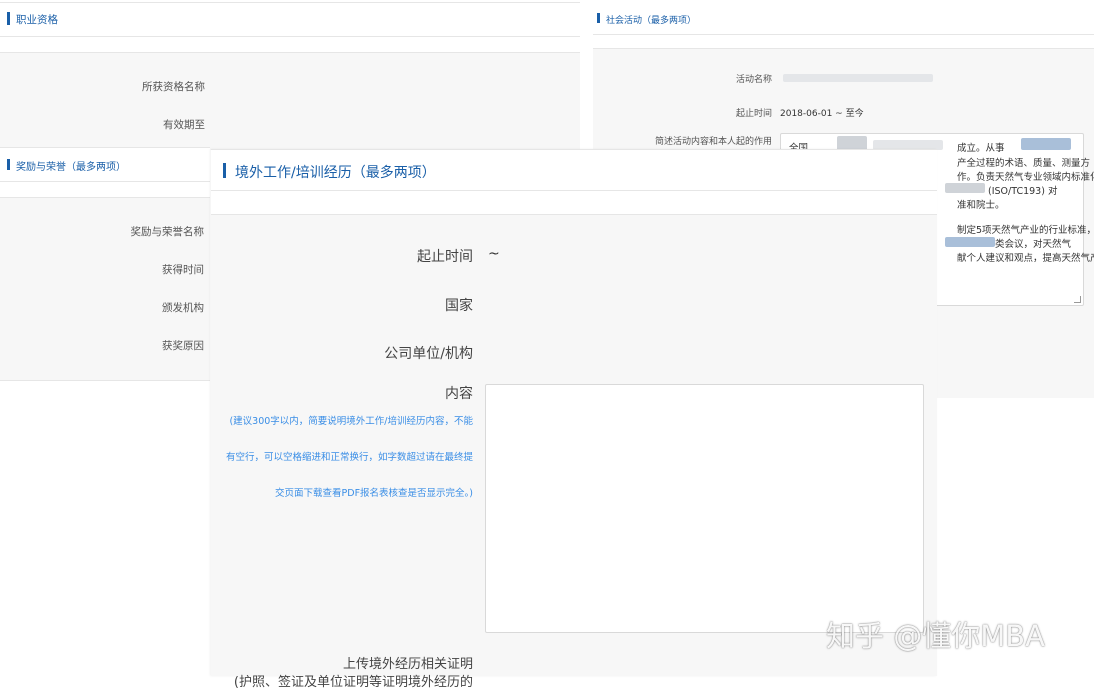 The width and height of the screenshot is (1094, 690). I want to click on company-label: 公司单位/机构, so click(428, 354).